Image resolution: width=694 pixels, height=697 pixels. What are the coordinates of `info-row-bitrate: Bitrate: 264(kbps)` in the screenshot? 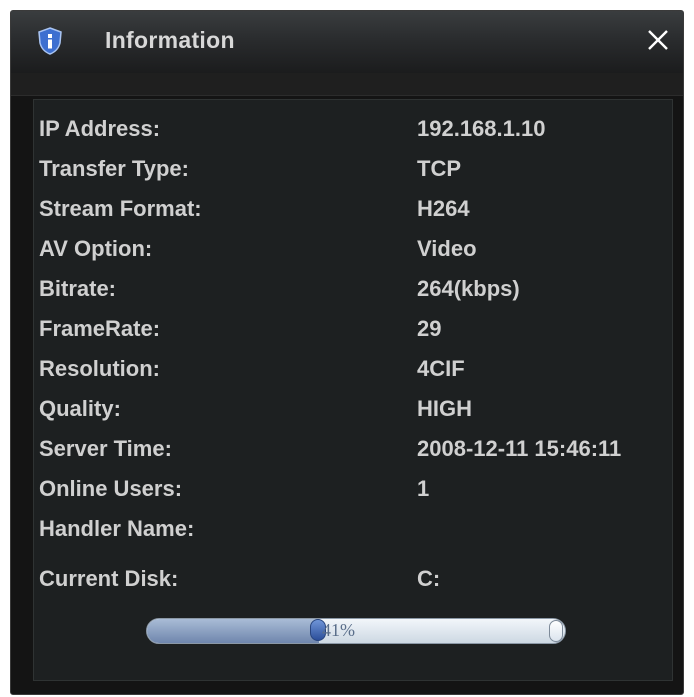 It's located at (354, 288).